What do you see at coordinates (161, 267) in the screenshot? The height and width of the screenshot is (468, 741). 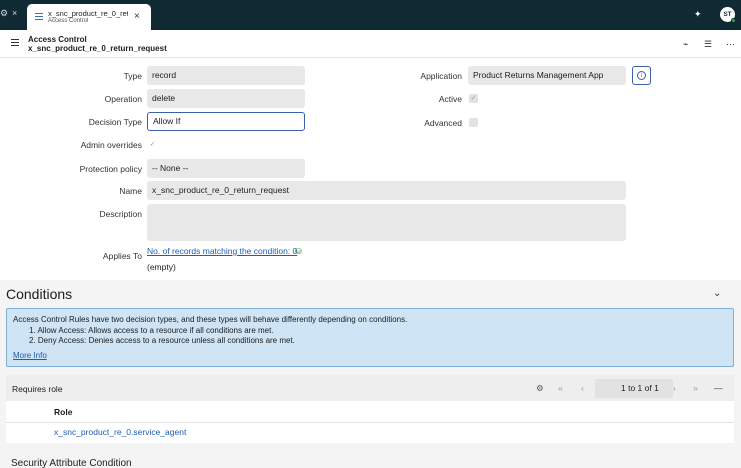 I see `applies-to-value: (empty)` at bounding box center [161, 267].